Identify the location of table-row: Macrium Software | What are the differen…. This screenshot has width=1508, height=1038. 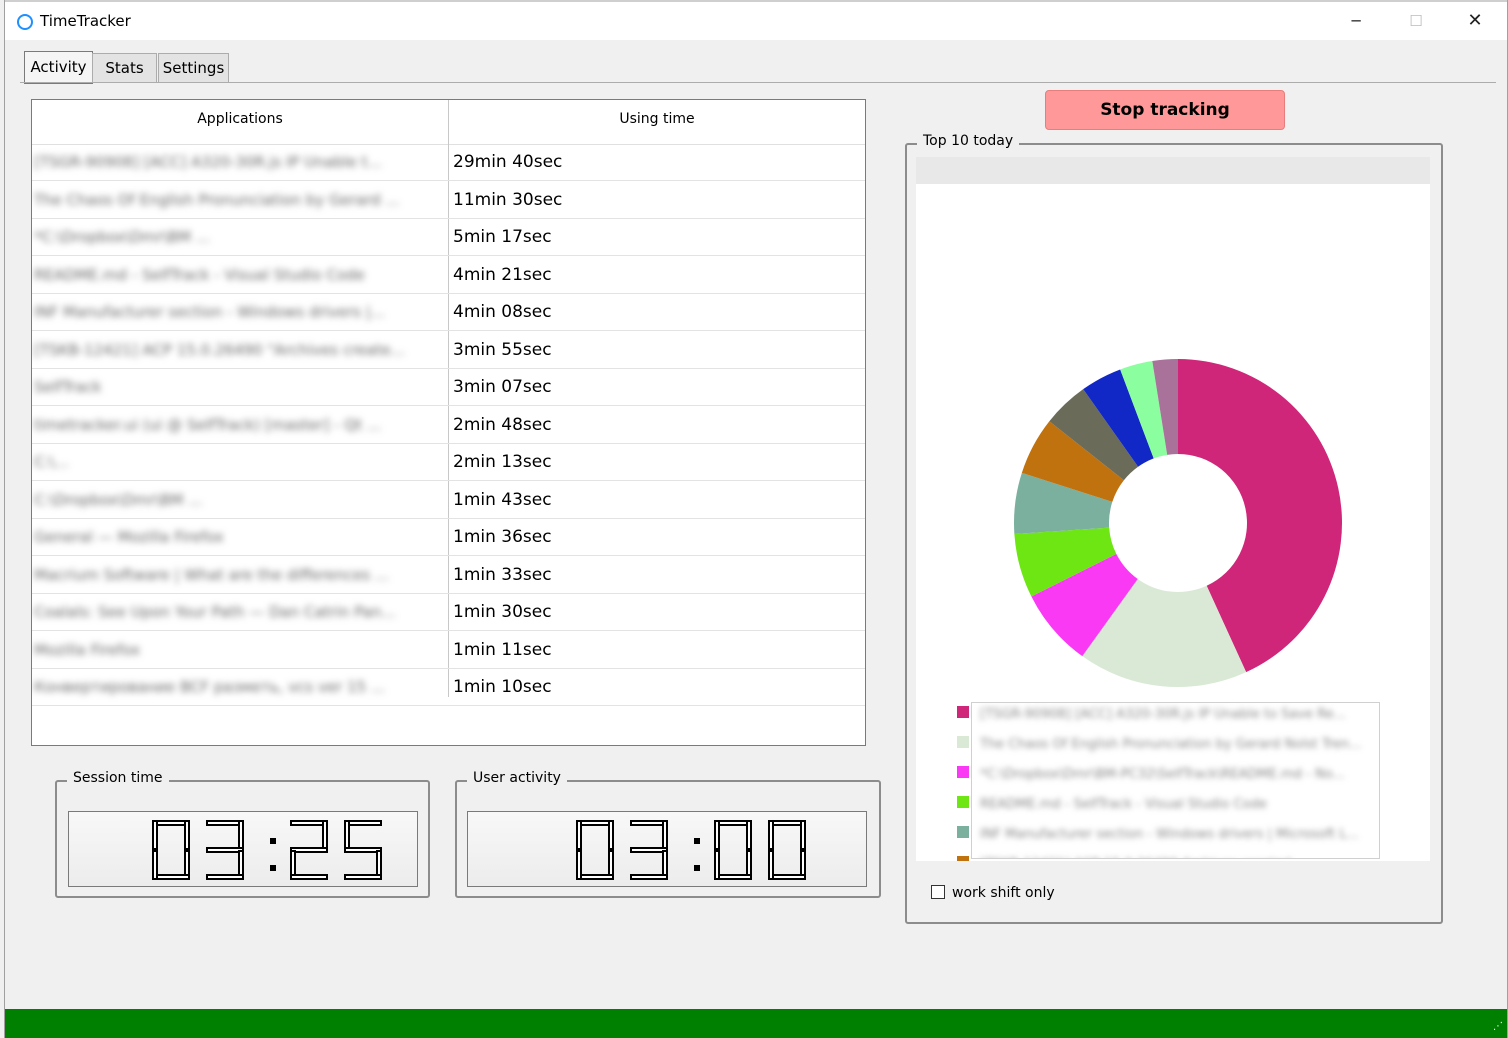
(448, 575).